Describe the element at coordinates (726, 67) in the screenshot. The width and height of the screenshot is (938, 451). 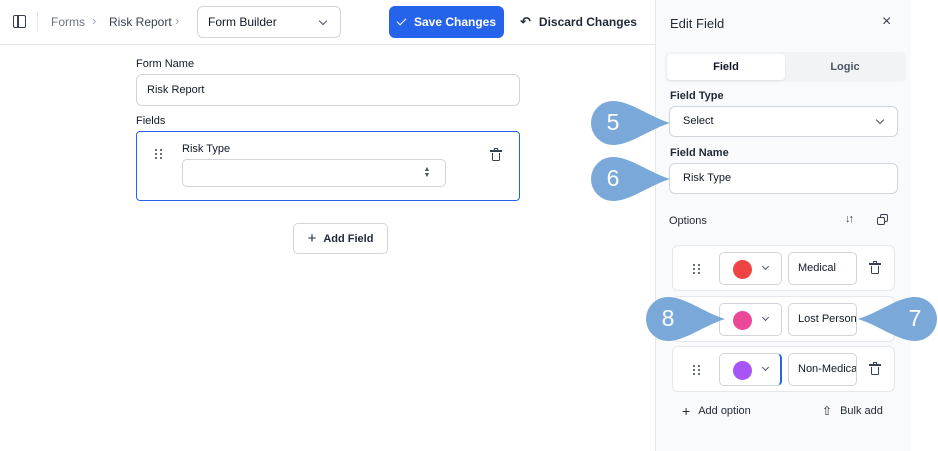
I see `tab-field: Field` at that location.